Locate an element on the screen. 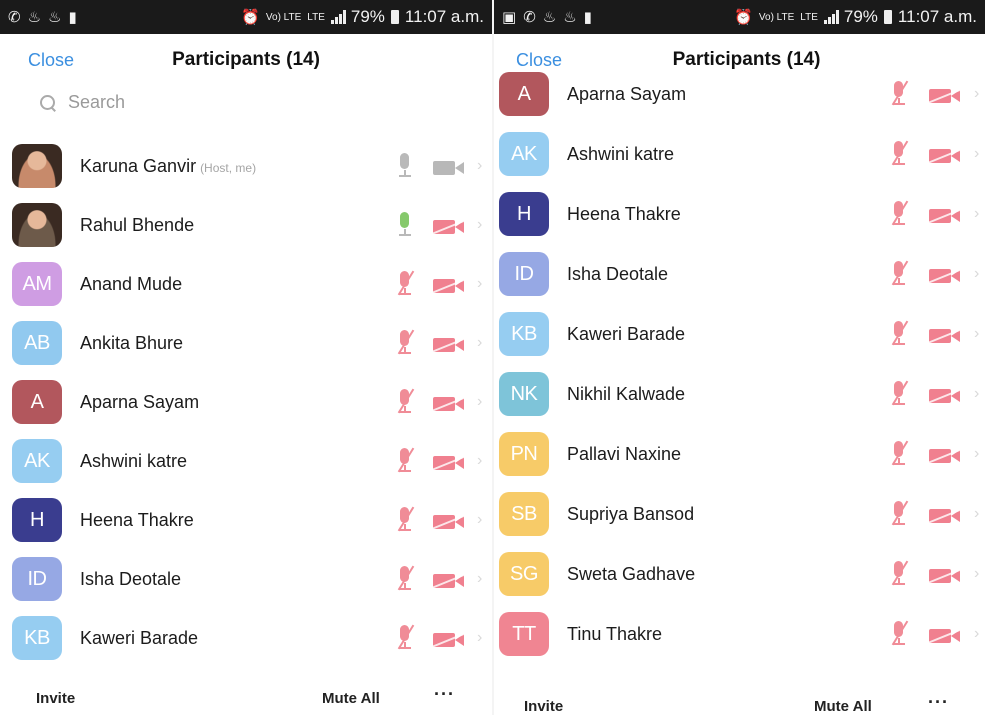 This screenshot has width=985, height=715. participant-row: SG Sweta Gadhave › is located at coordinates (739, 576).